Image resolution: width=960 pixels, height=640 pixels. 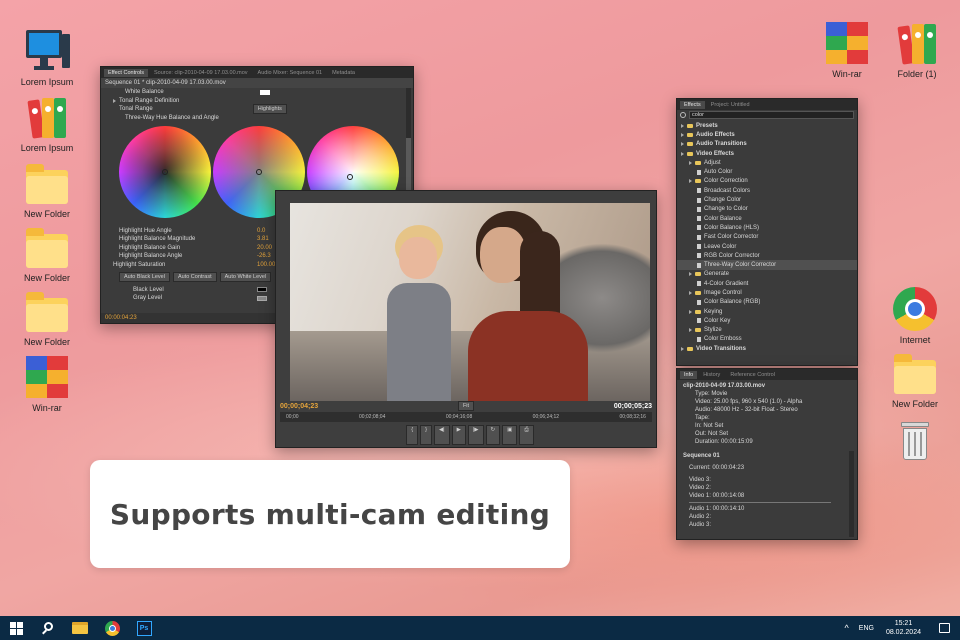 I want to click on auto-white-level-button: Auto White Level, so click(x=245, y=277).